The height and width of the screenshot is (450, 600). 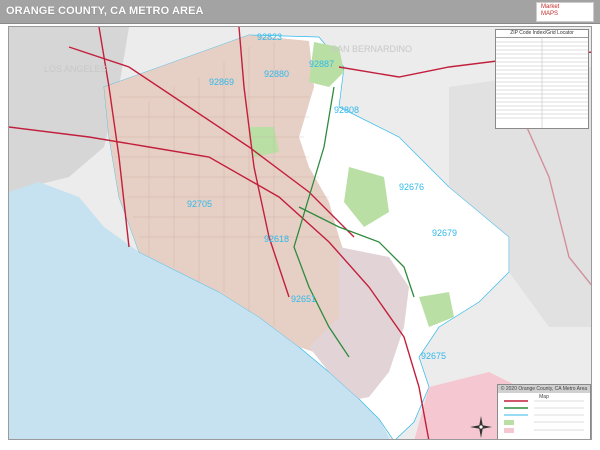 What do you see at coordinates (542, 83) in the screenshot?
I see `zip-index-lines` at bounding box center [542, 83].